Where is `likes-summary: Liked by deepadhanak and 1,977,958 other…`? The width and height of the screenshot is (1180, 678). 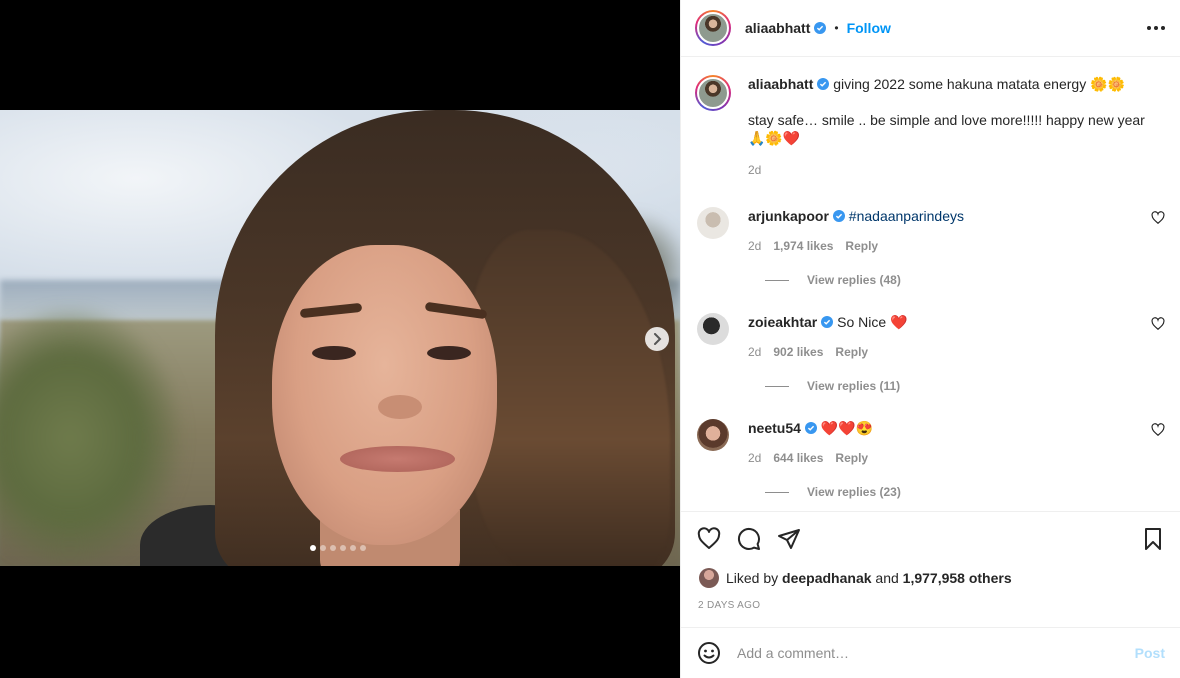
likes-summary: Liked by deepadhanak and 1,977,958 other… is located at coordinates (855, 578).